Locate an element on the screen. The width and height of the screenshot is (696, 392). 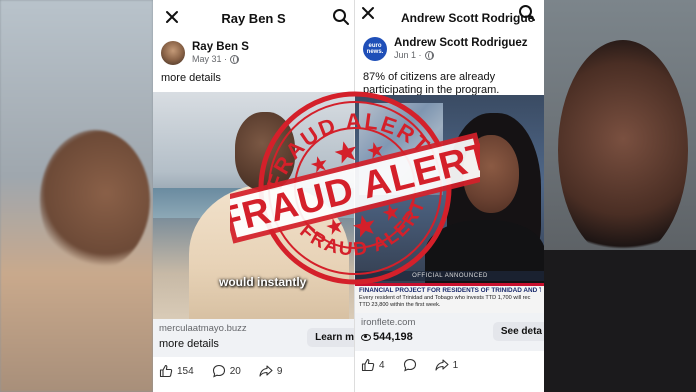
share-button: 9 is located at coordinates (271, 371).